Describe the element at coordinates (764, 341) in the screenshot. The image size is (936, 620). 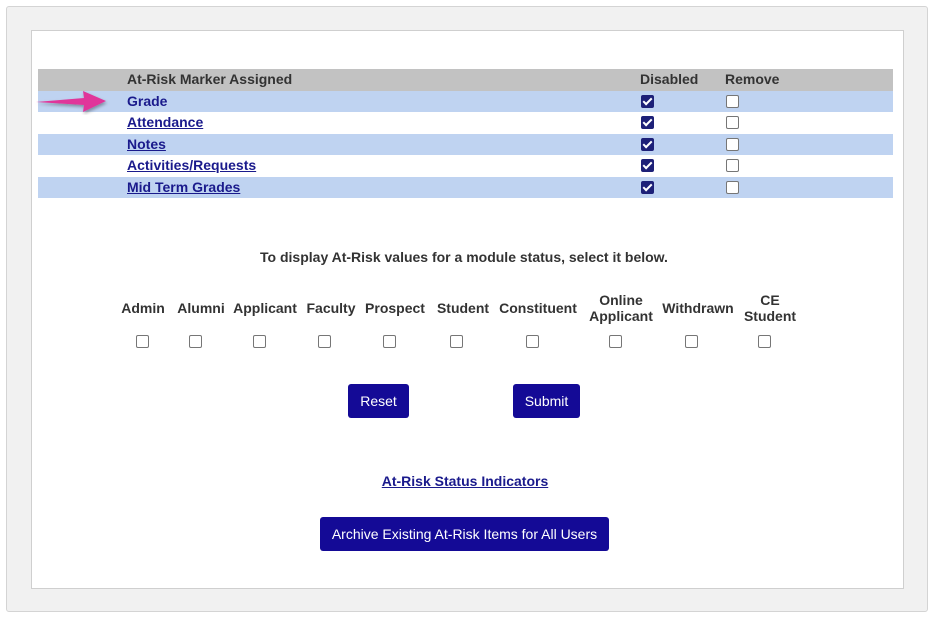
I see `status-checkbox-ce-student` at that location.